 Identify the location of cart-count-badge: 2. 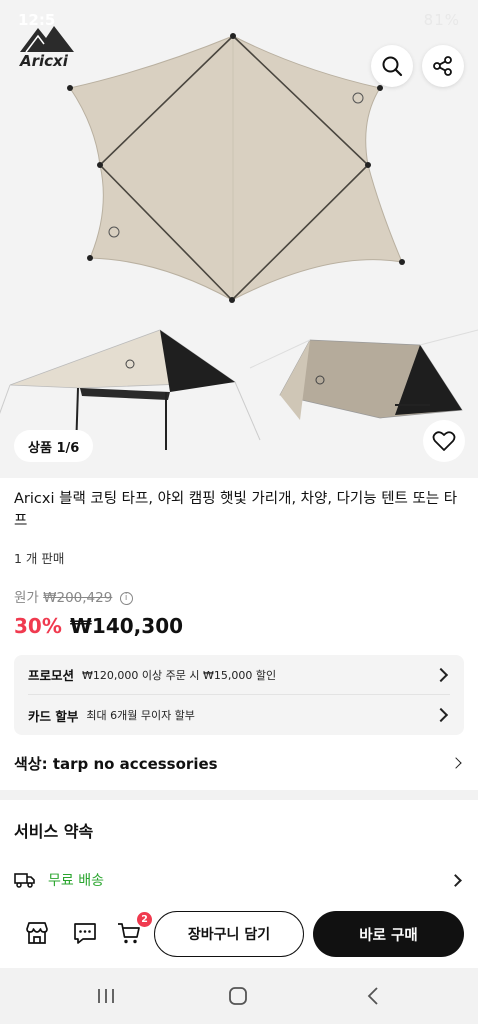
(144, 919).